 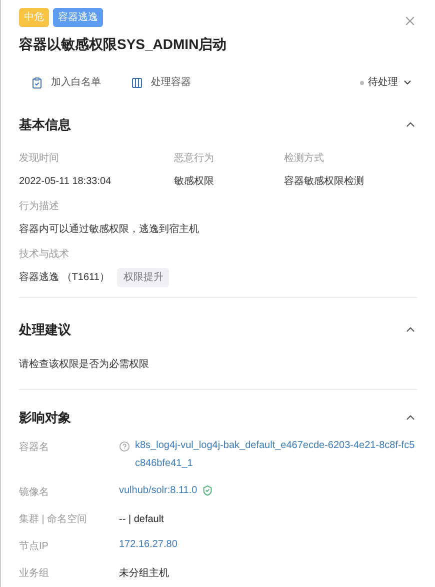 What do you see at coordinates (304, 159) in the screenshot?
I see `field-label: 检测方式` at bounding box center [304, 159].